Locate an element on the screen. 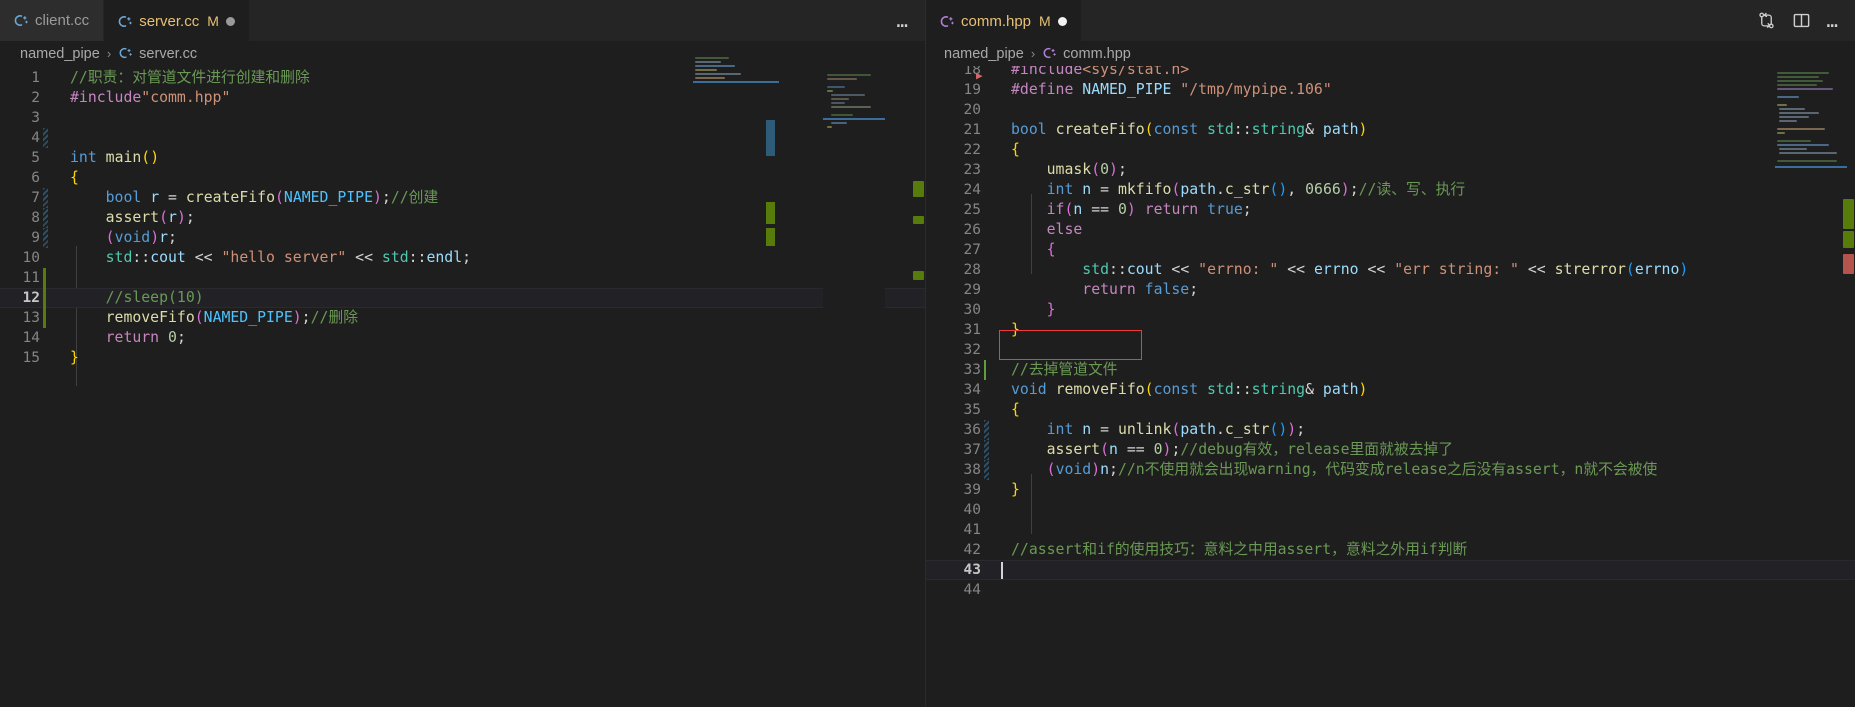 The height and width of the screenshot is (707, 1855). code-line: 29 return false; is located at coordinates (1390, 290).